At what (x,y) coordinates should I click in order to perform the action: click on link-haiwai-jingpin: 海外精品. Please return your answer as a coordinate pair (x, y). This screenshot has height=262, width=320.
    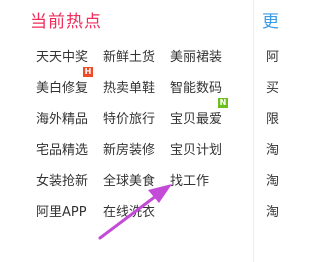
    Looking at the image, I should click on (62, 117).